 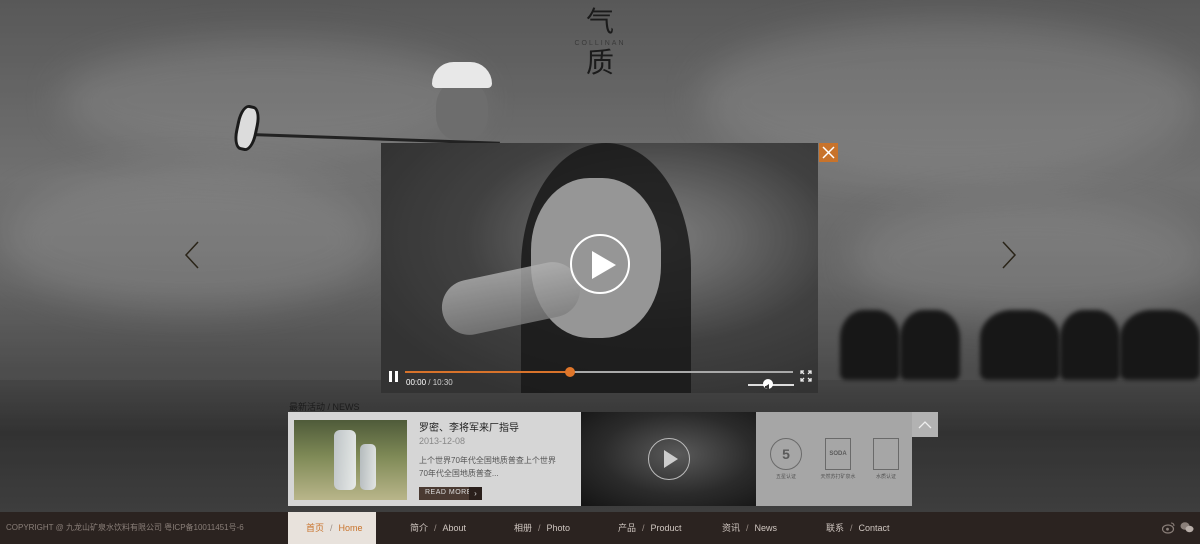 I want to click on nav-label-cn: 相册, so click(x=523, y=528).